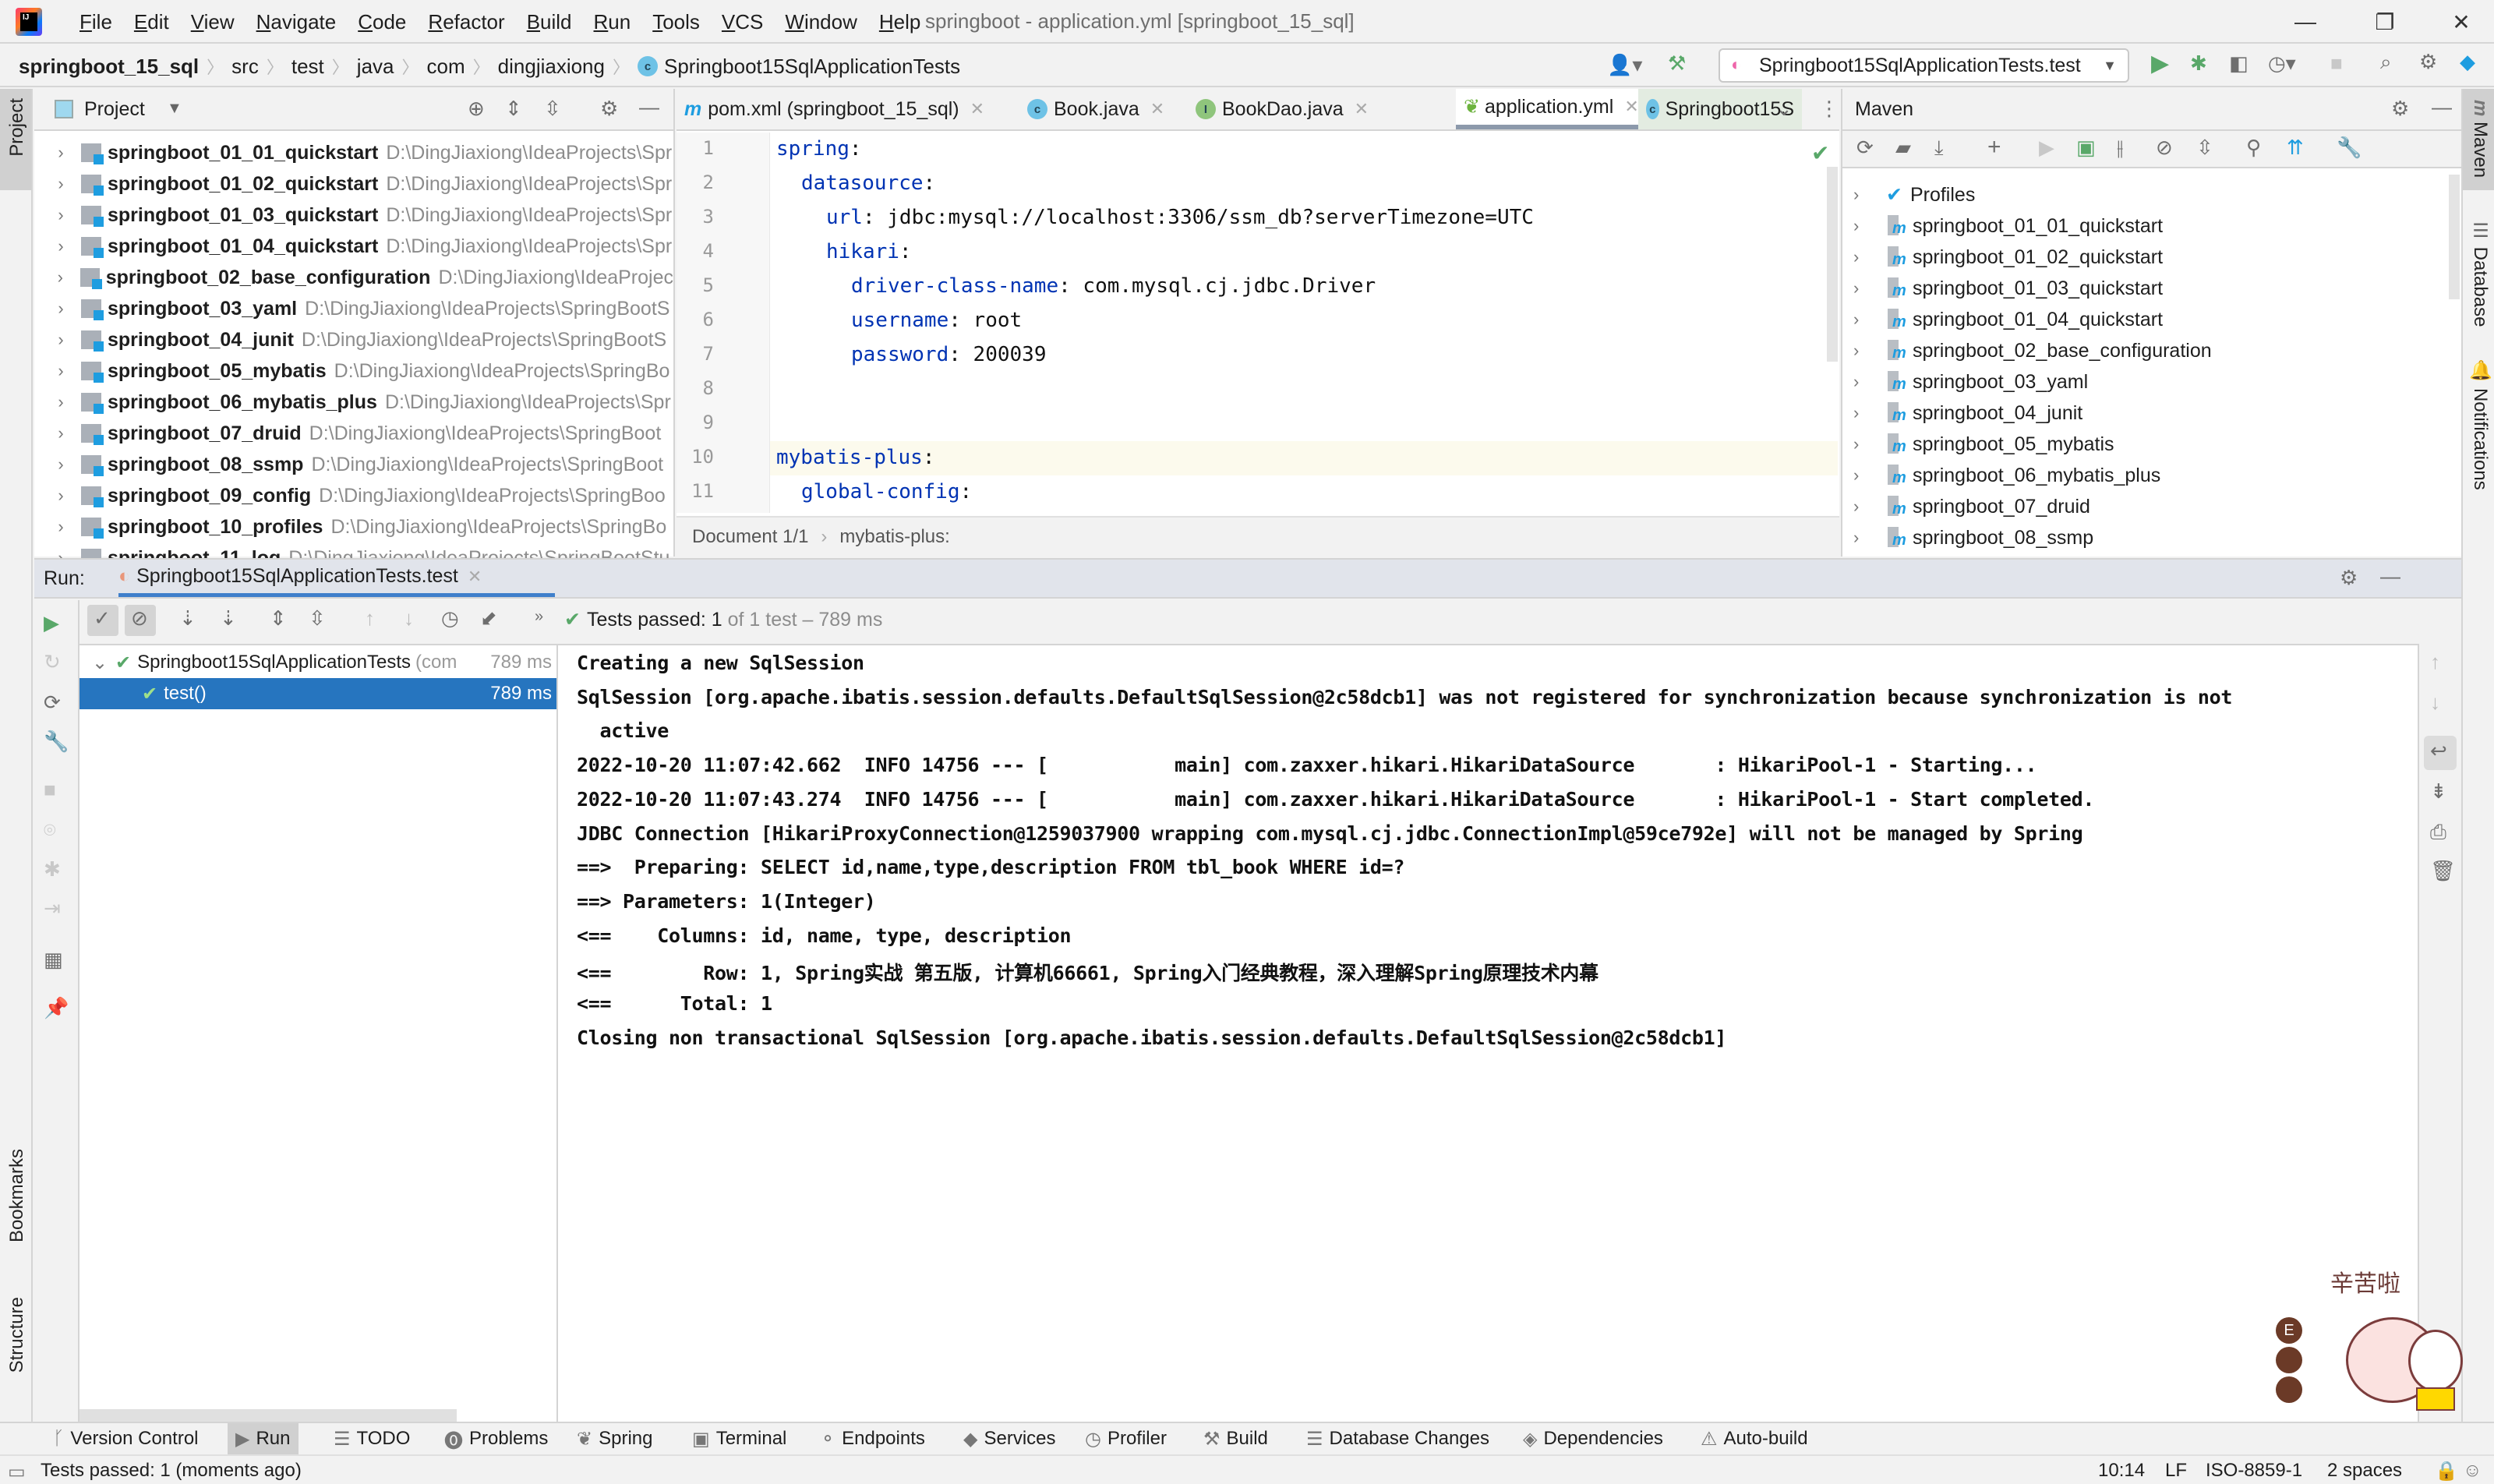  Describe the element at coordinates (1924, 65) in the screenshot. I see `run-configuration-selector: ◐ Springboot15SqlApplicationTests.test ▼` at that location.